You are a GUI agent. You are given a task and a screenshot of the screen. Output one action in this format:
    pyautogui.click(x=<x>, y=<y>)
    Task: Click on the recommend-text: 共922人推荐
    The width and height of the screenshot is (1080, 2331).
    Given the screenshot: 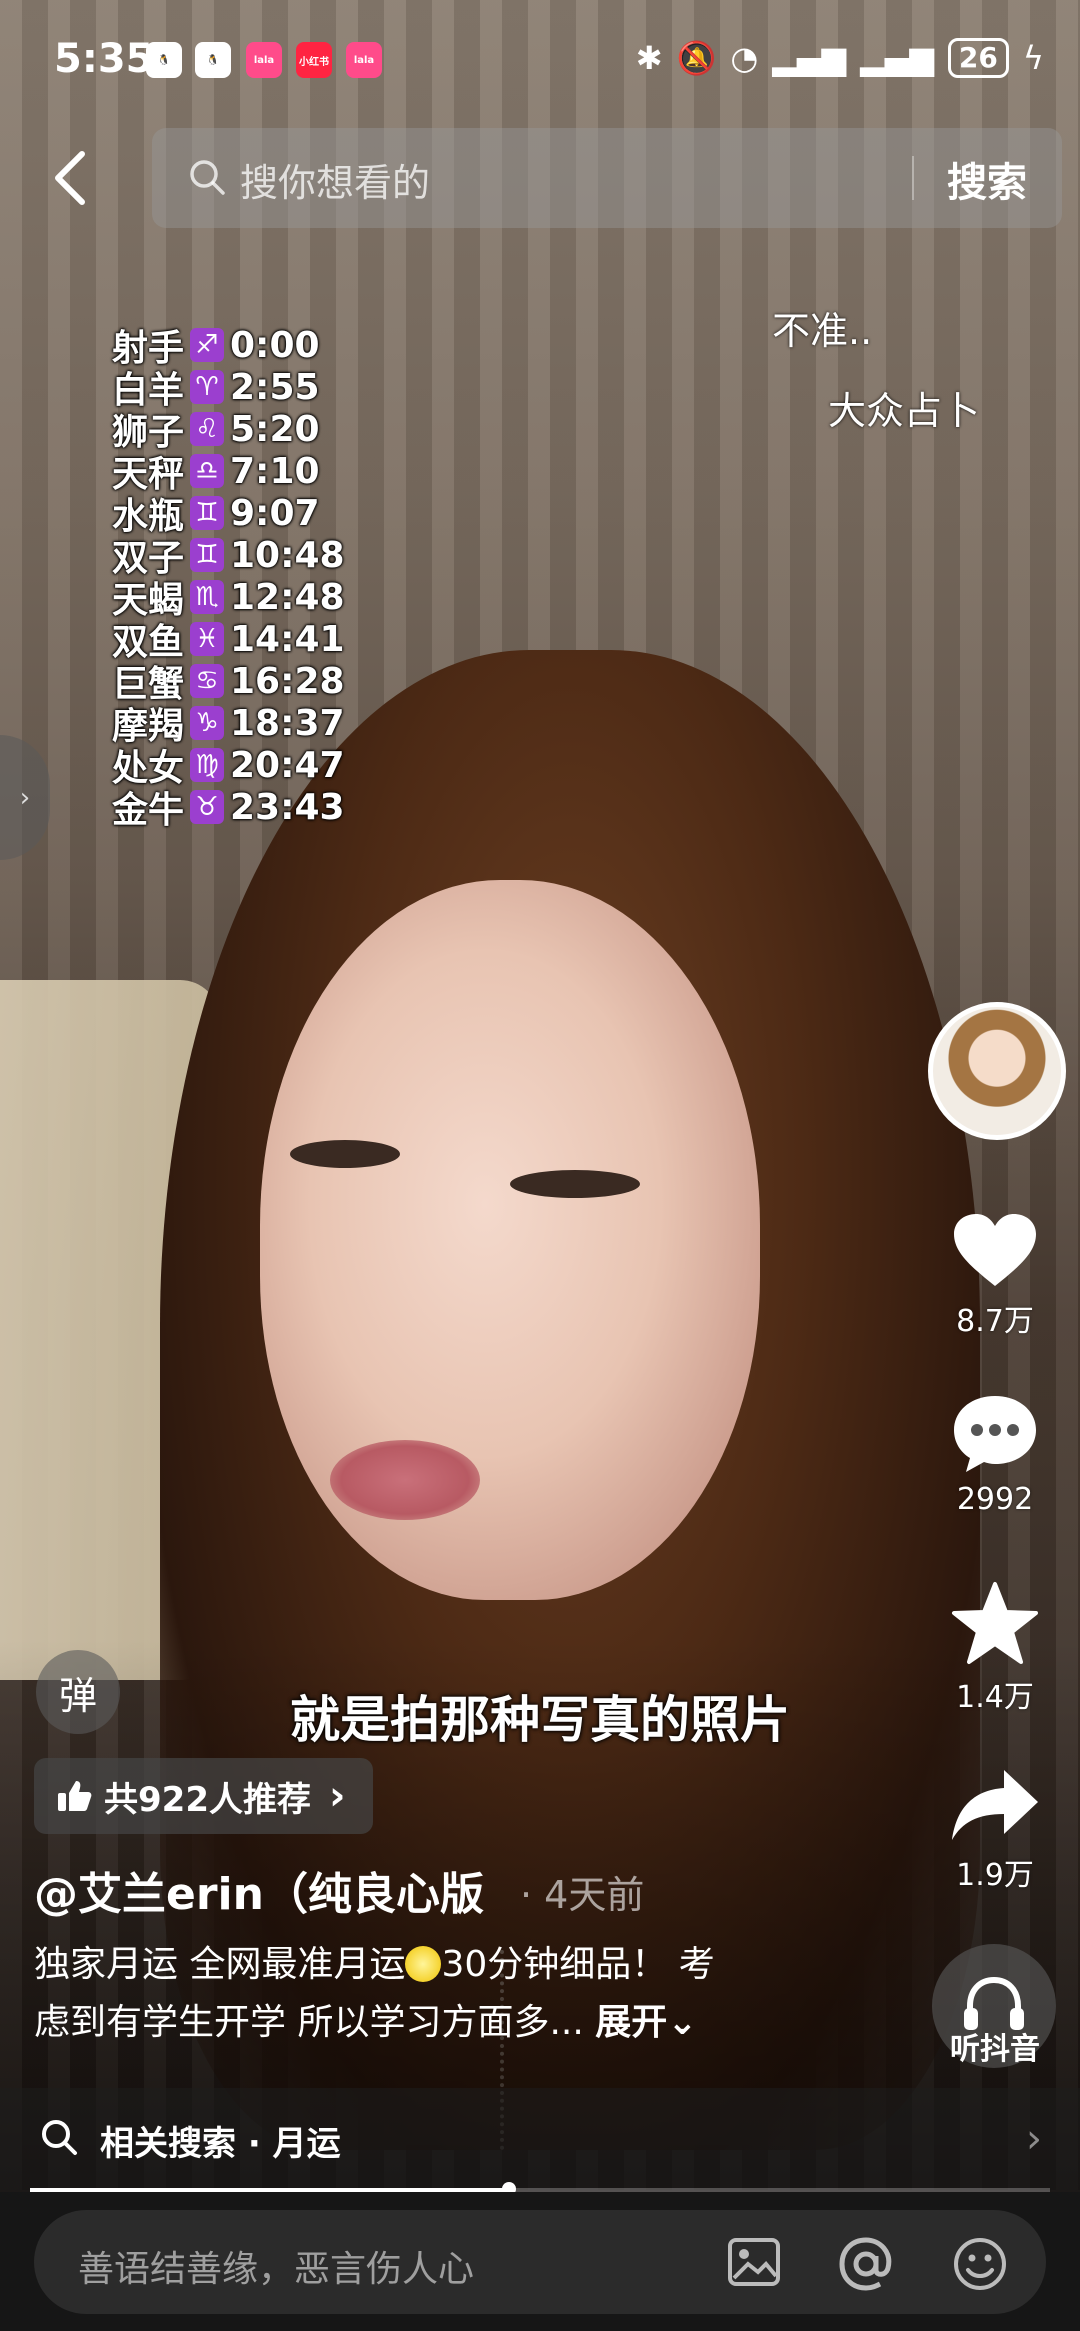 What is the action you would take?
    pyautogui.click(x=207, y=1799)
    